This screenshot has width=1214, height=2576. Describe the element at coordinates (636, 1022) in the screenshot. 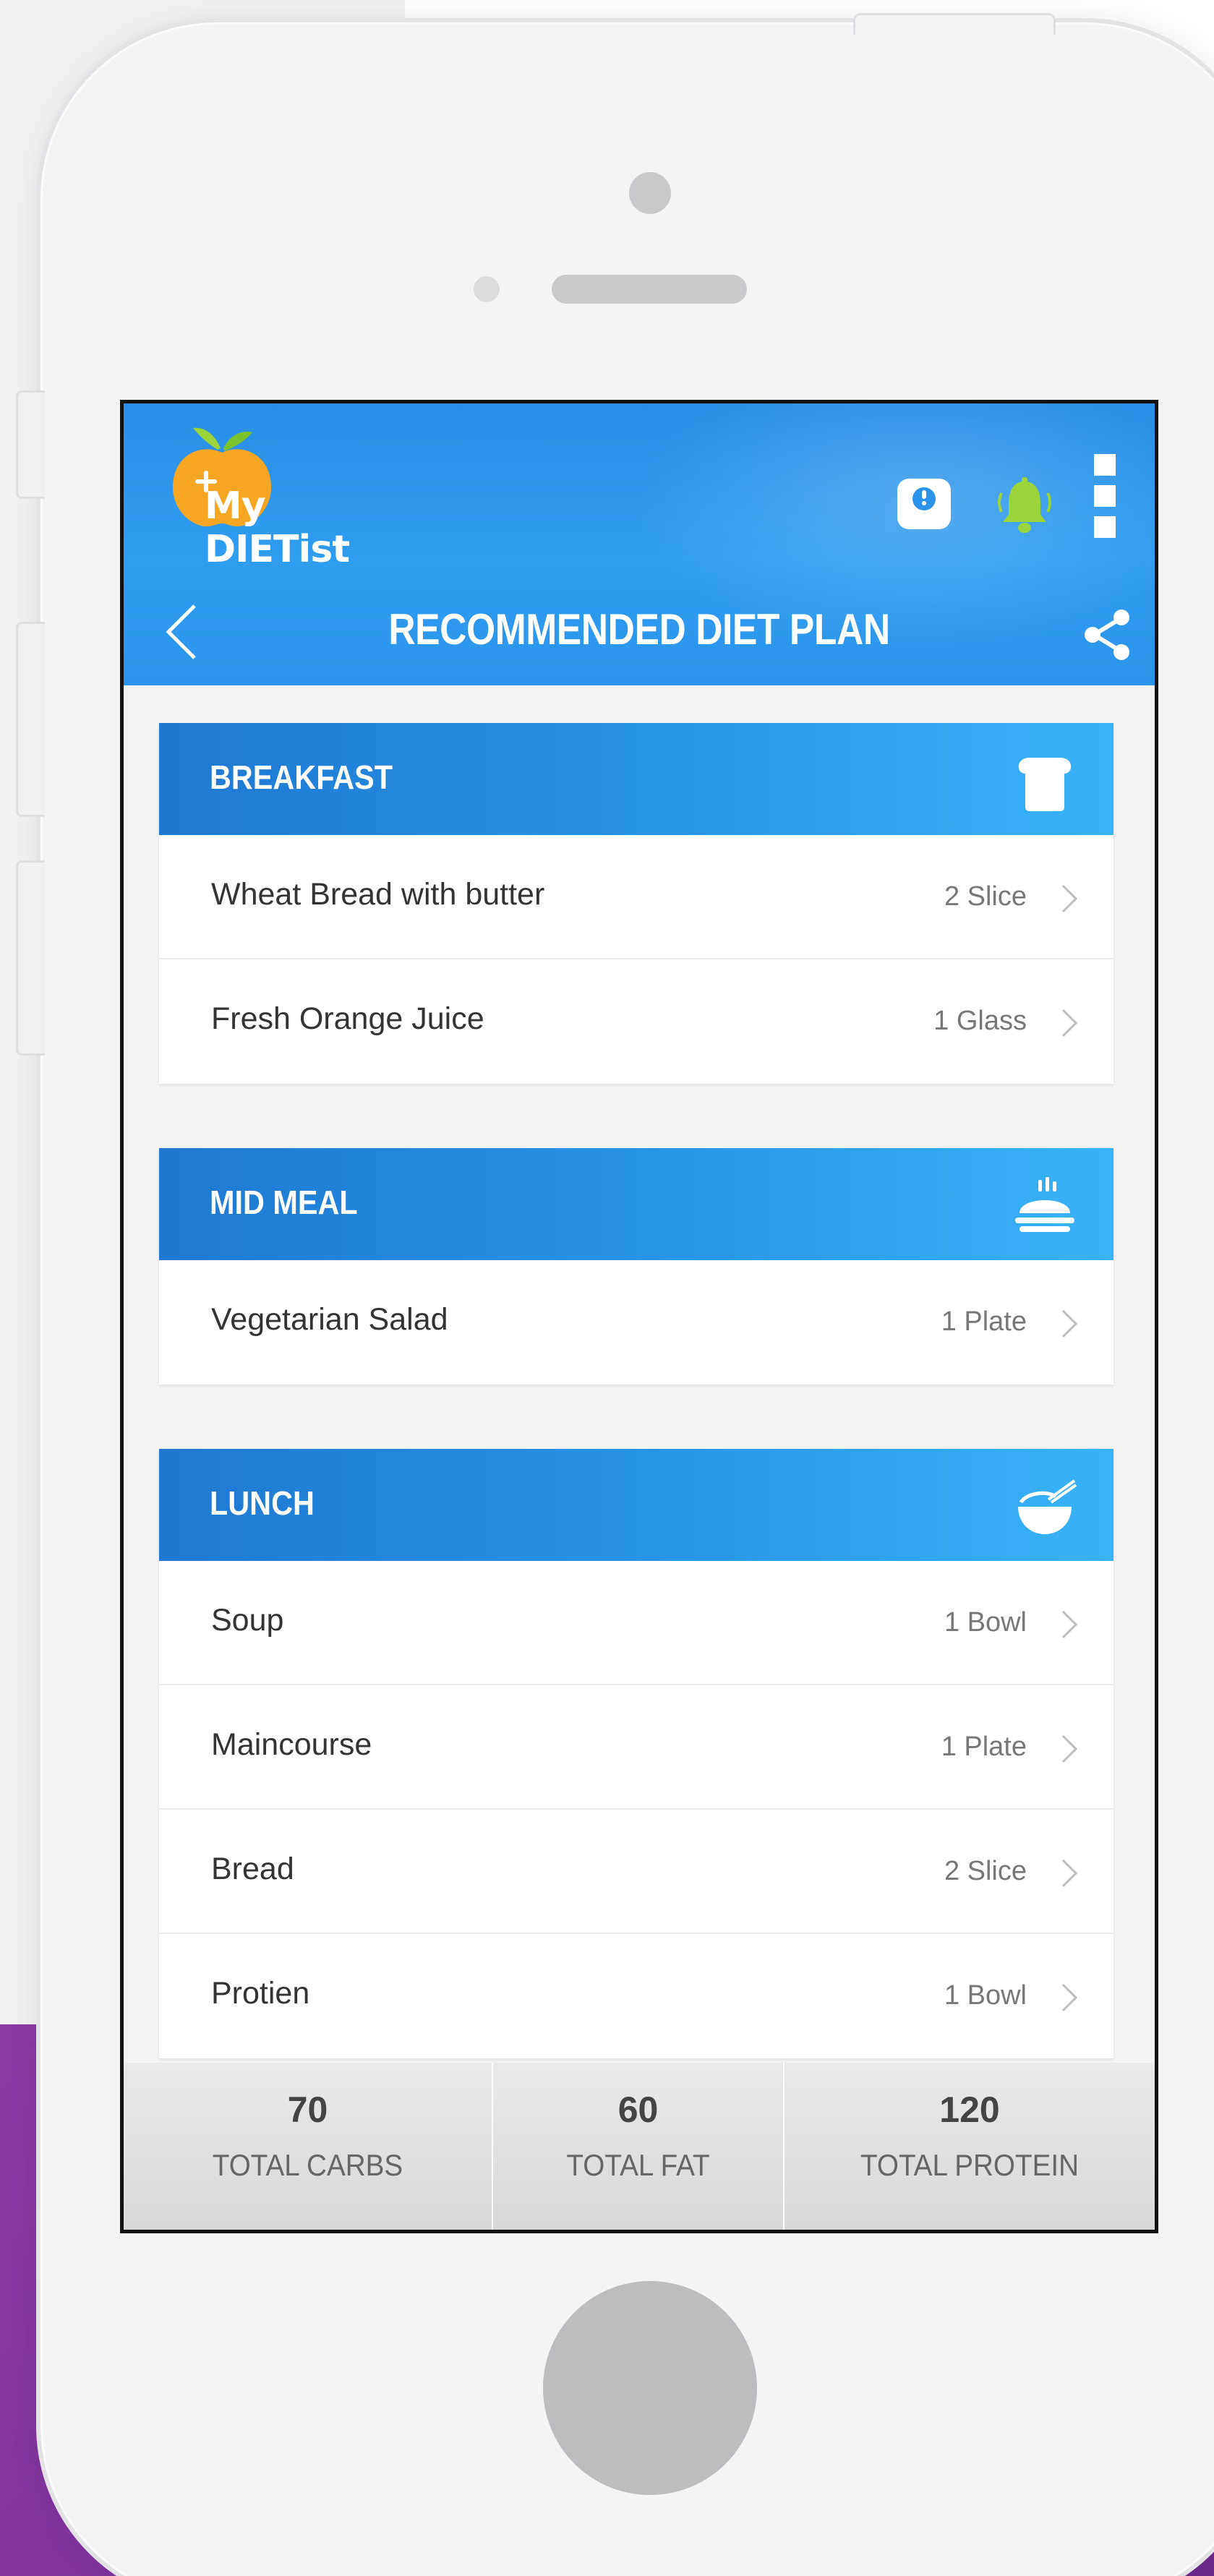

I see `list-item: Fresh Orange Juice 1 Glass` at that location.